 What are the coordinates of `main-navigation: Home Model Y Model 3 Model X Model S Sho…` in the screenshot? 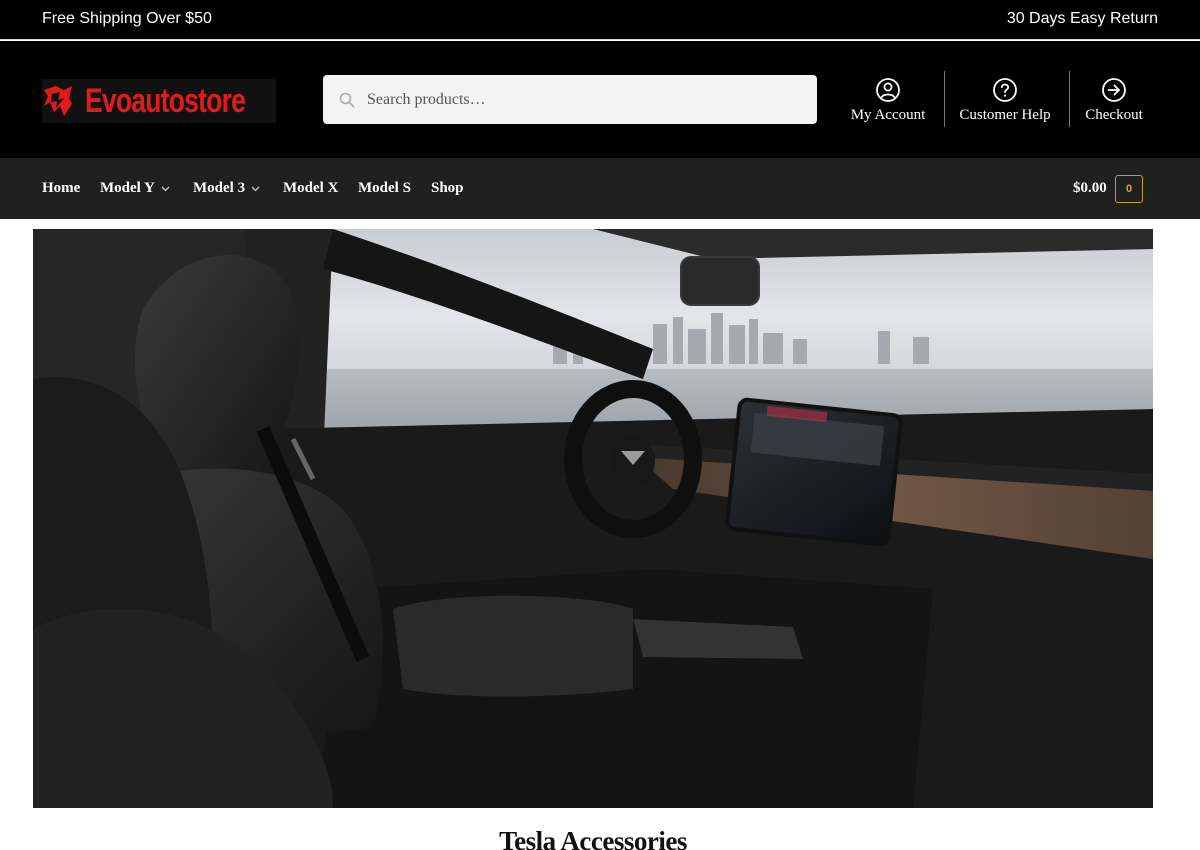 It's located at (600, 188).